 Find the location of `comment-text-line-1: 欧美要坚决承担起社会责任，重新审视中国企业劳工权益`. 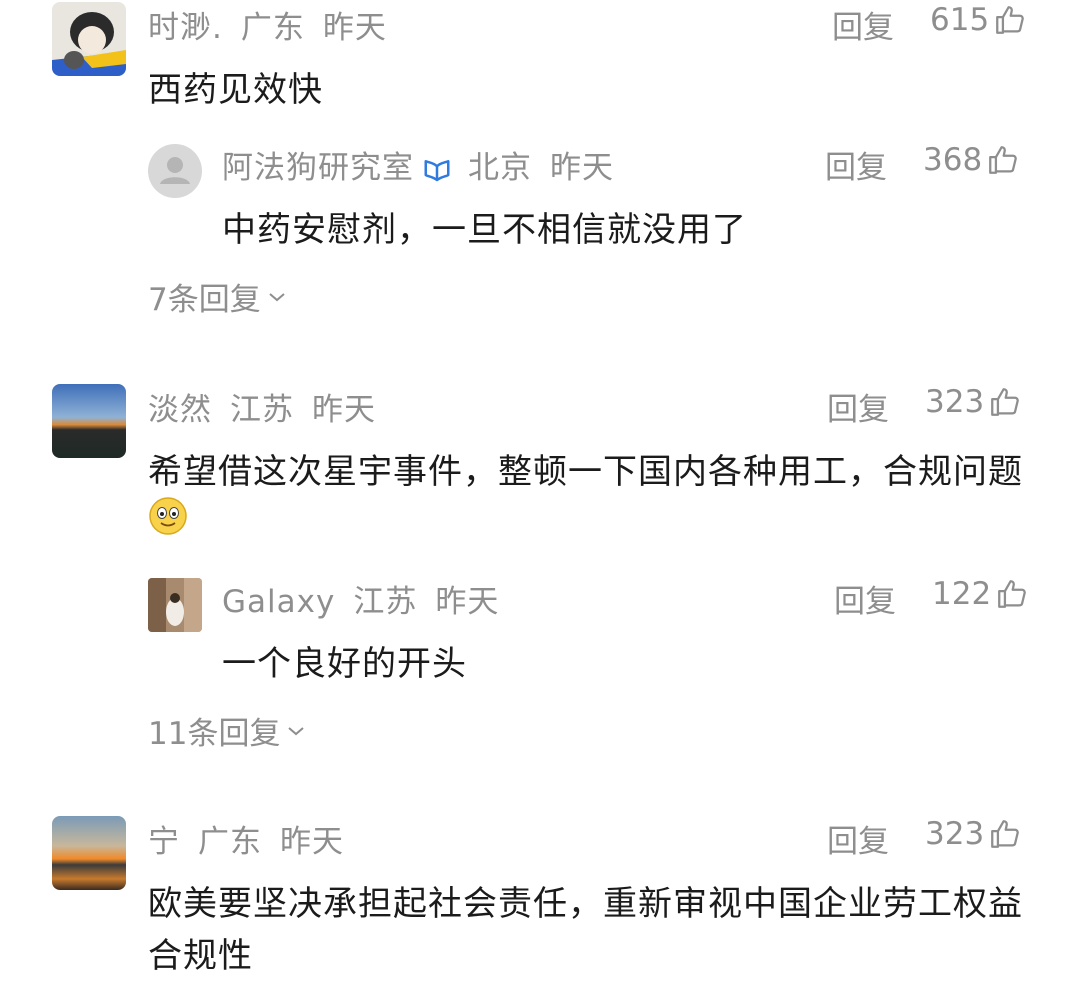

comment-text-line-1: 欧美要坚决承担起社会责任，重新审视中国企业劳工权益 is located at coordinates (585, 904).